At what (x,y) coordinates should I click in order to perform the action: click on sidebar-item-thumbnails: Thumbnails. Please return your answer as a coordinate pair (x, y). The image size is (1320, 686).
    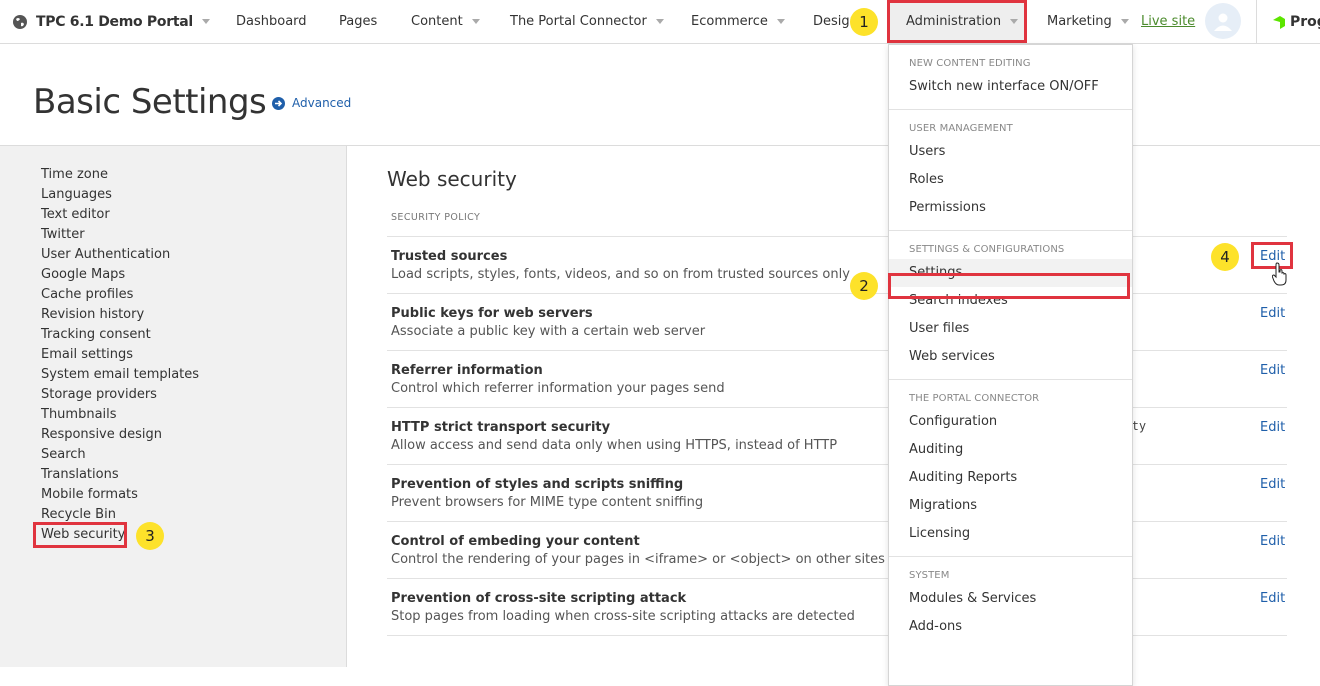
    Looking at the image, I should click on (120, 415).